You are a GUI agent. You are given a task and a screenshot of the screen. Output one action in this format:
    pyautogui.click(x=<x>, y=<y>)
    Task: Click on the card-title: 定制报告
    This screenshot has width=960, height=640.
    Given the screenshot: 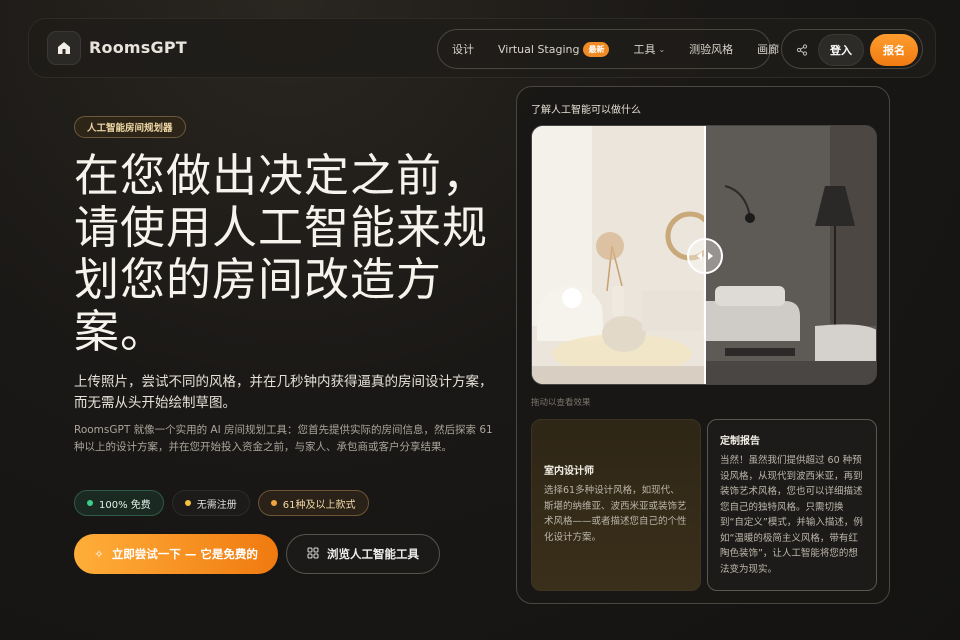 What is the action you would take?
    pyautogui.click(x=740, y=441)
    